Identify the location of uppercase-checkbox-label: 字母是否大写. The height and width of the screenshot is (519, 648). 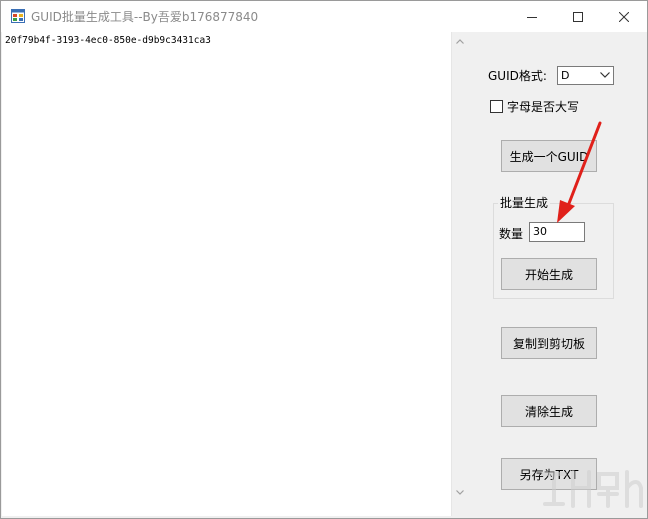
(543, 106).